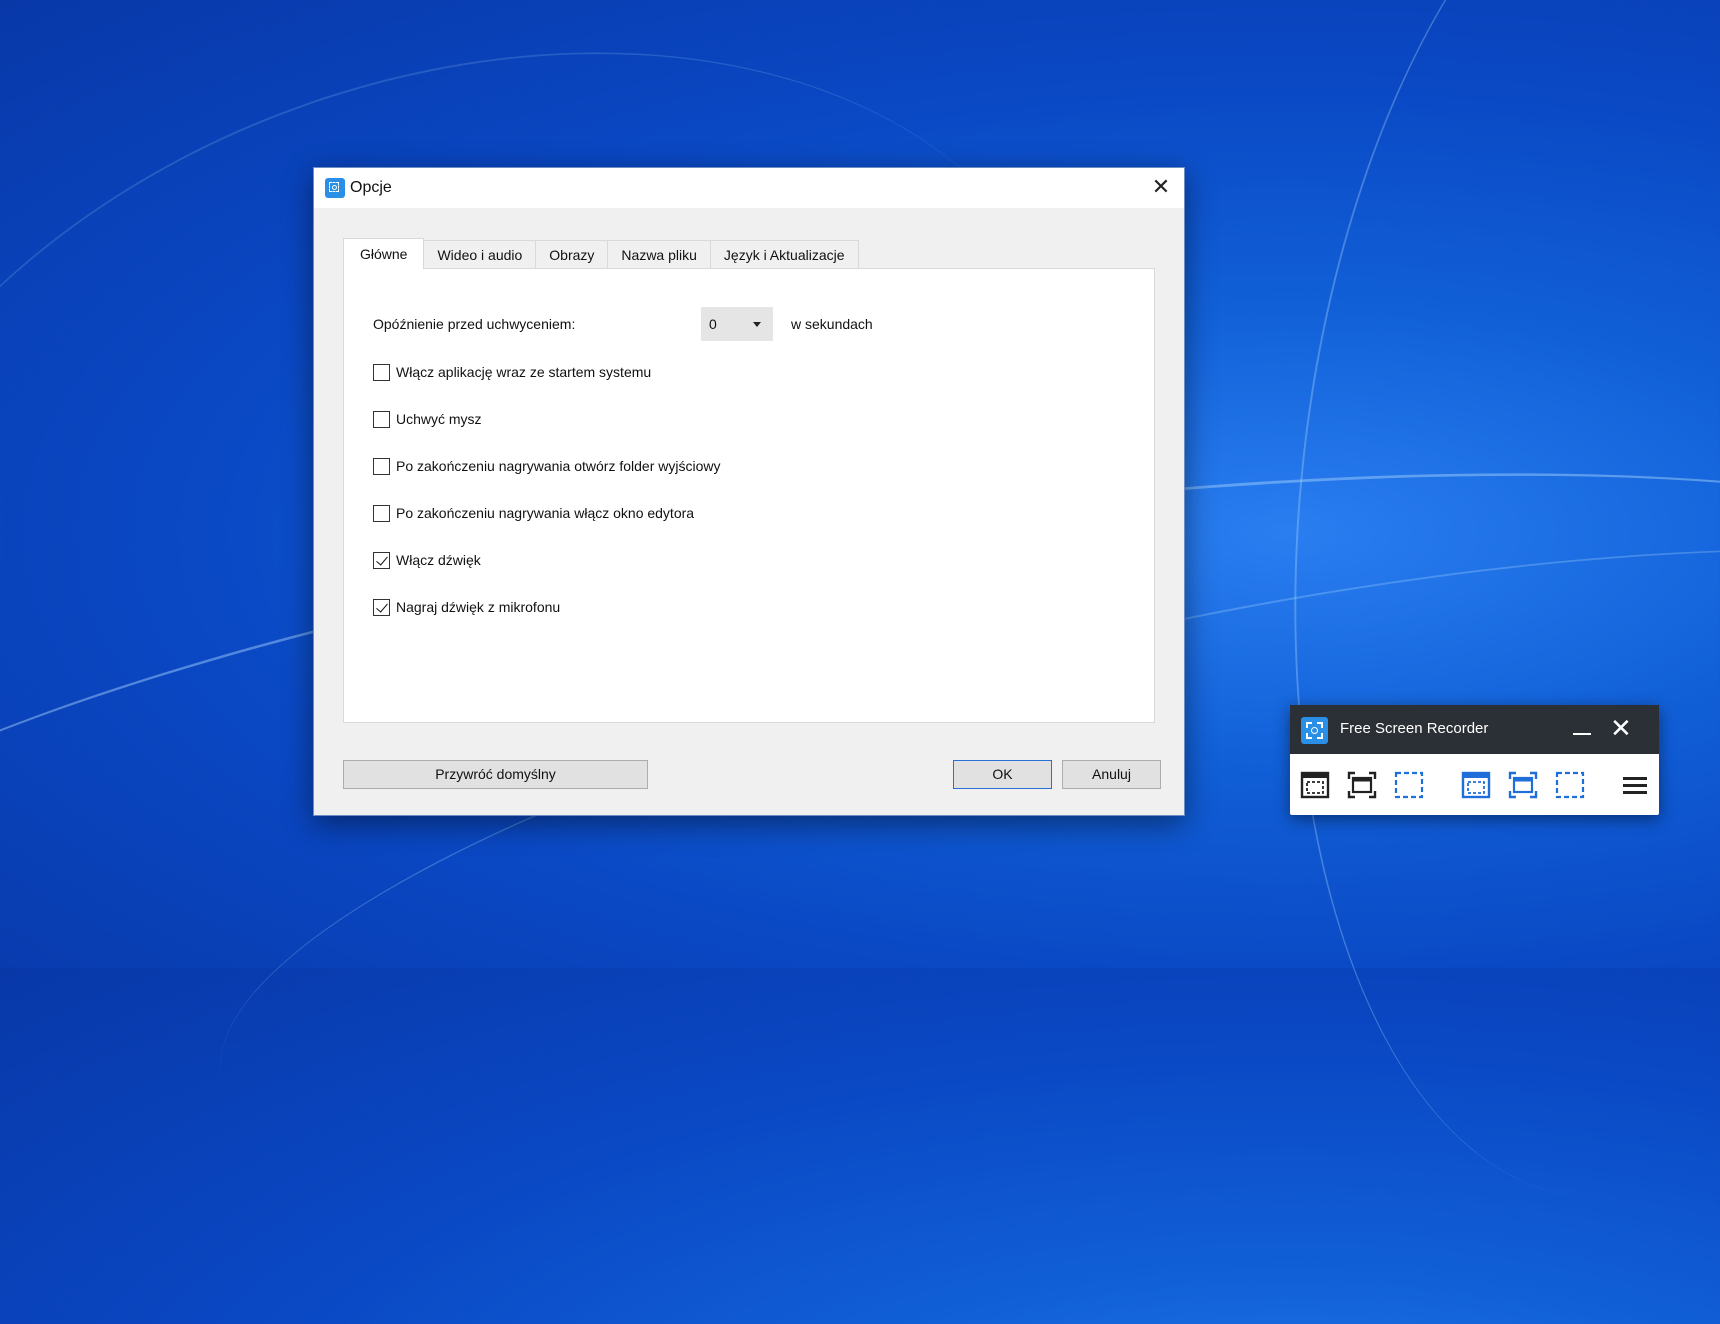 Image resolution: width=1720 pixels, height=1324 pixels. What do you see at coordinates (384, 253) in the screenshot?
I see `tab-glowne: Główne` at bounding box center [384, 253].